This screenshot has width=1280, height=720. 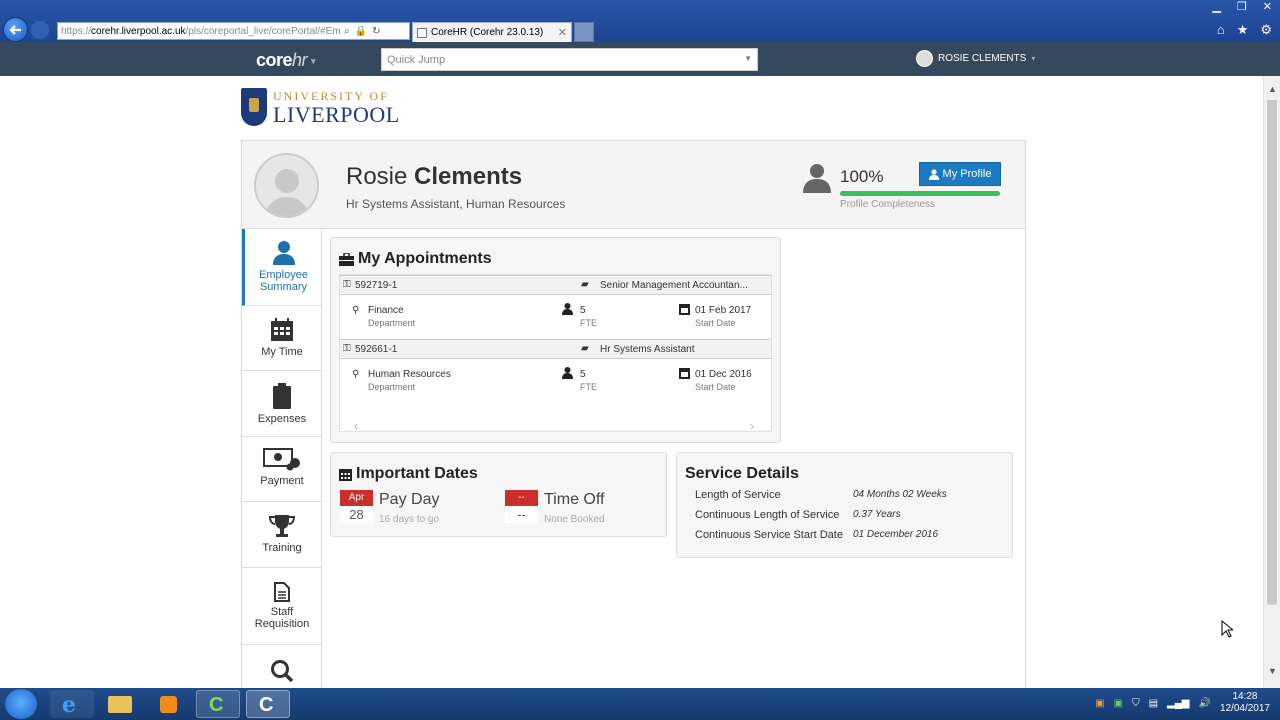 I want to click on restore-icon: ❐, so click(x=1242, y=6).